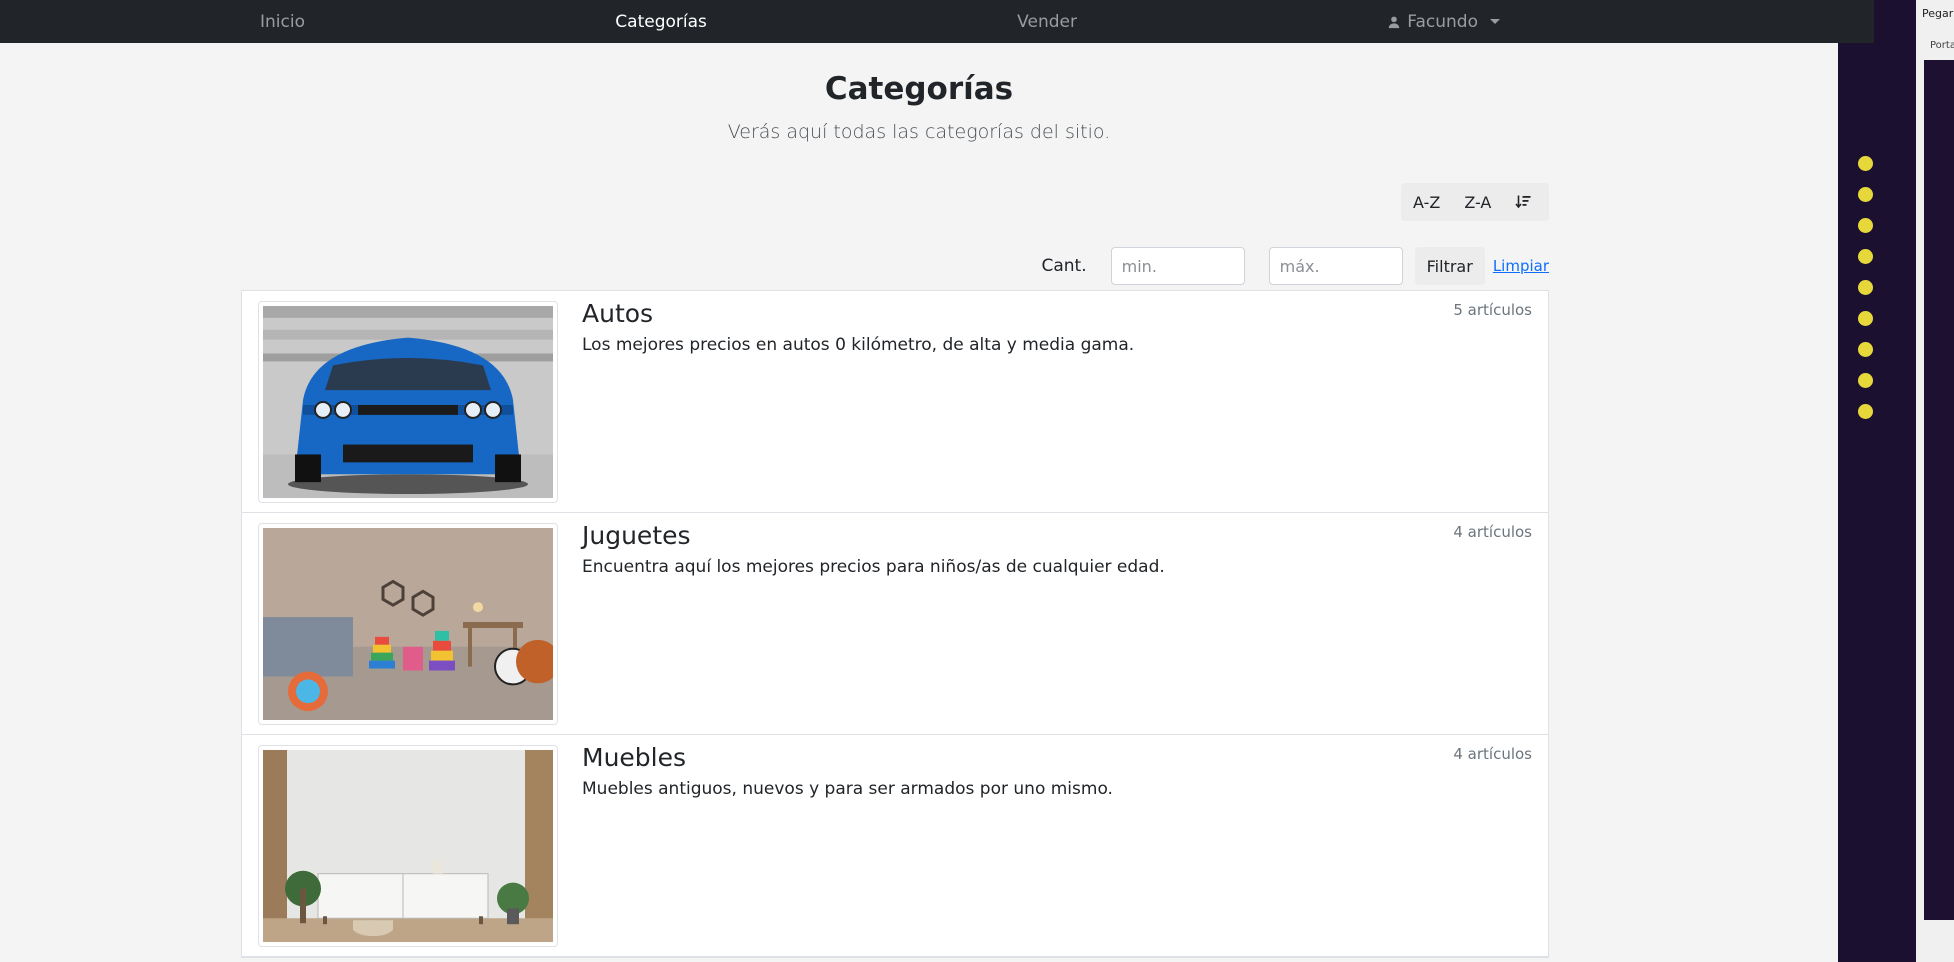  I want to click on filter-label: Cant., so click(1064, 266).